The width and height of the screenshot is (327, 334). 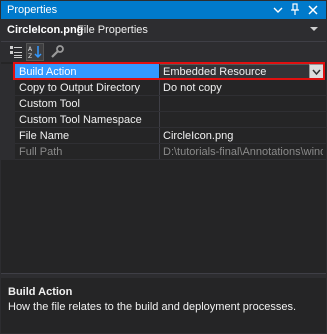 I want to click on object-name: CircleIcon.png, so click(x=45, y=30).